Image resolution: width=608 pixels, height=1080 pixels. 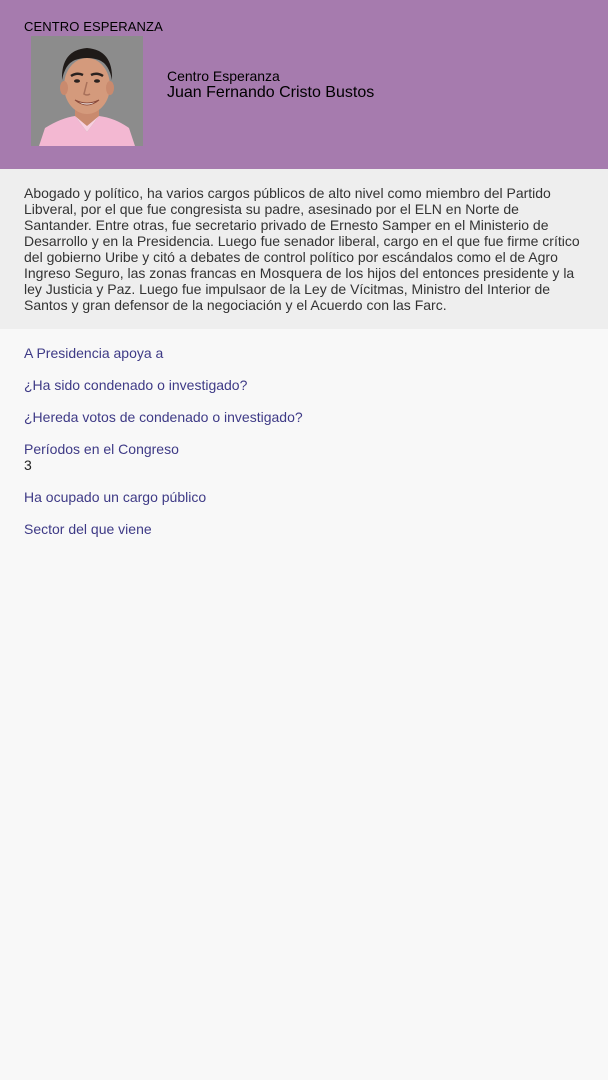 What do you see at coordinates (93, 26) in the screenshot?
I see `party-tag: CENTRO ESPERANZA` at bounding box center [93, 26].